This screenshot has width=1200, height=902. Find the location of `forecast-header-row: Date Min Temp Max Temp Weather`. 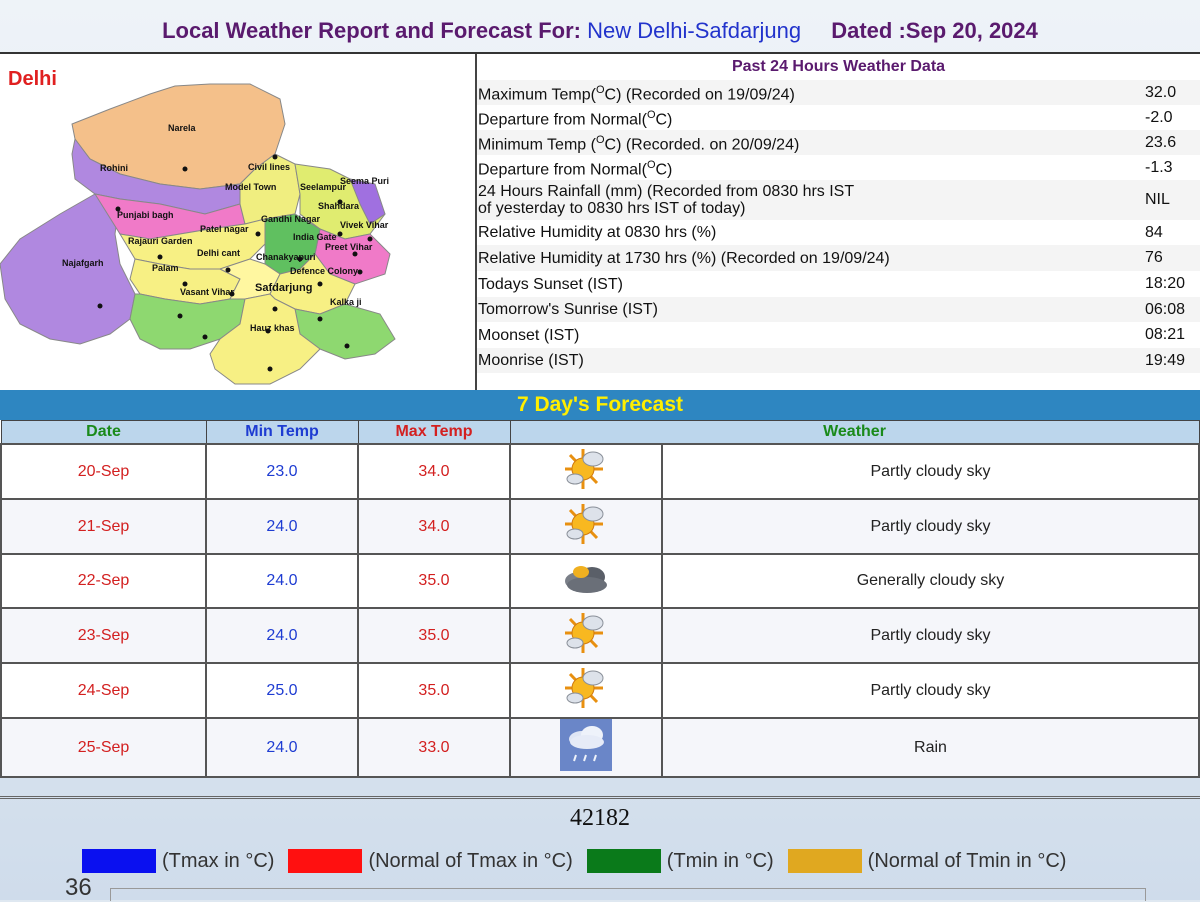

forecast-header-row: Date Min Temp Max Temp Weather is located at coordinates (600, 432).